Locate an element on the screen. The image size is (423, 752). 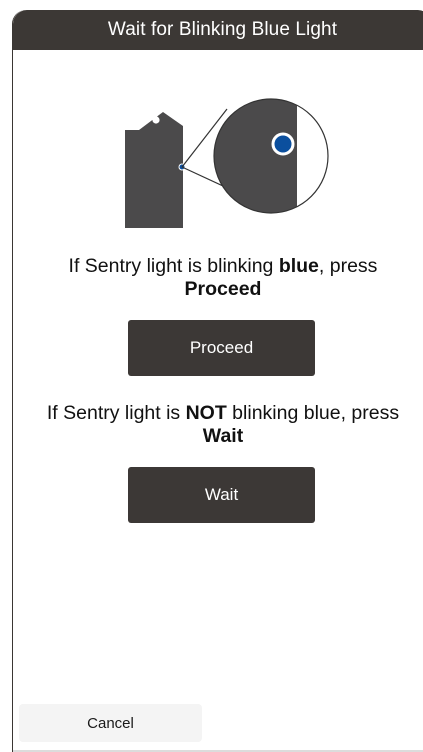
sentry-device is located at coordinates (154, 170).